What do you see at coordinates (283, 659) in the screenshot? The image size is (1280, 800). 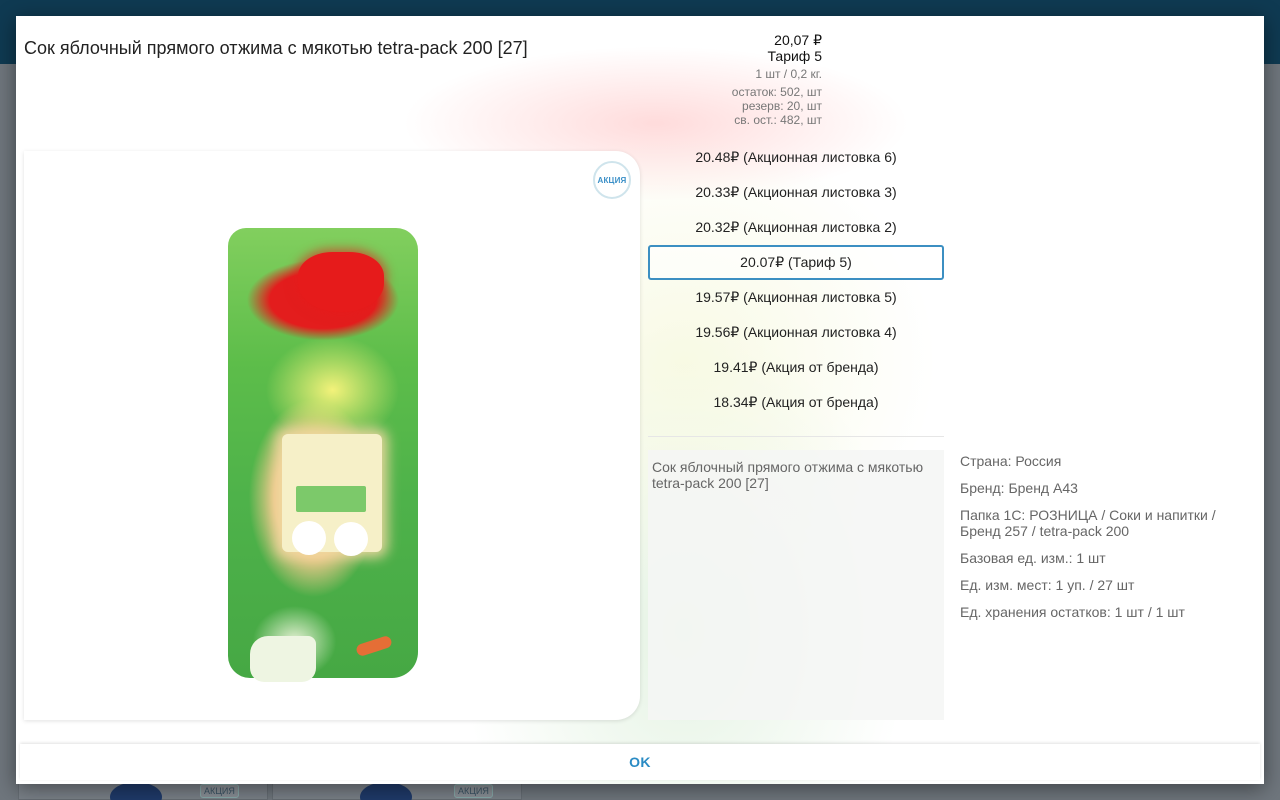 I see `product-image-corner` at bounding box center [283, 659].